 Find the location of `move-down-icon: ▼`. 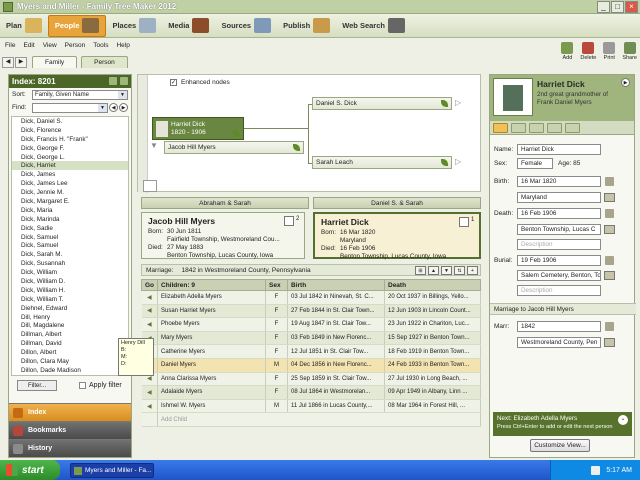

move-down-icon: ▼ is located at coordinates (446, 270).